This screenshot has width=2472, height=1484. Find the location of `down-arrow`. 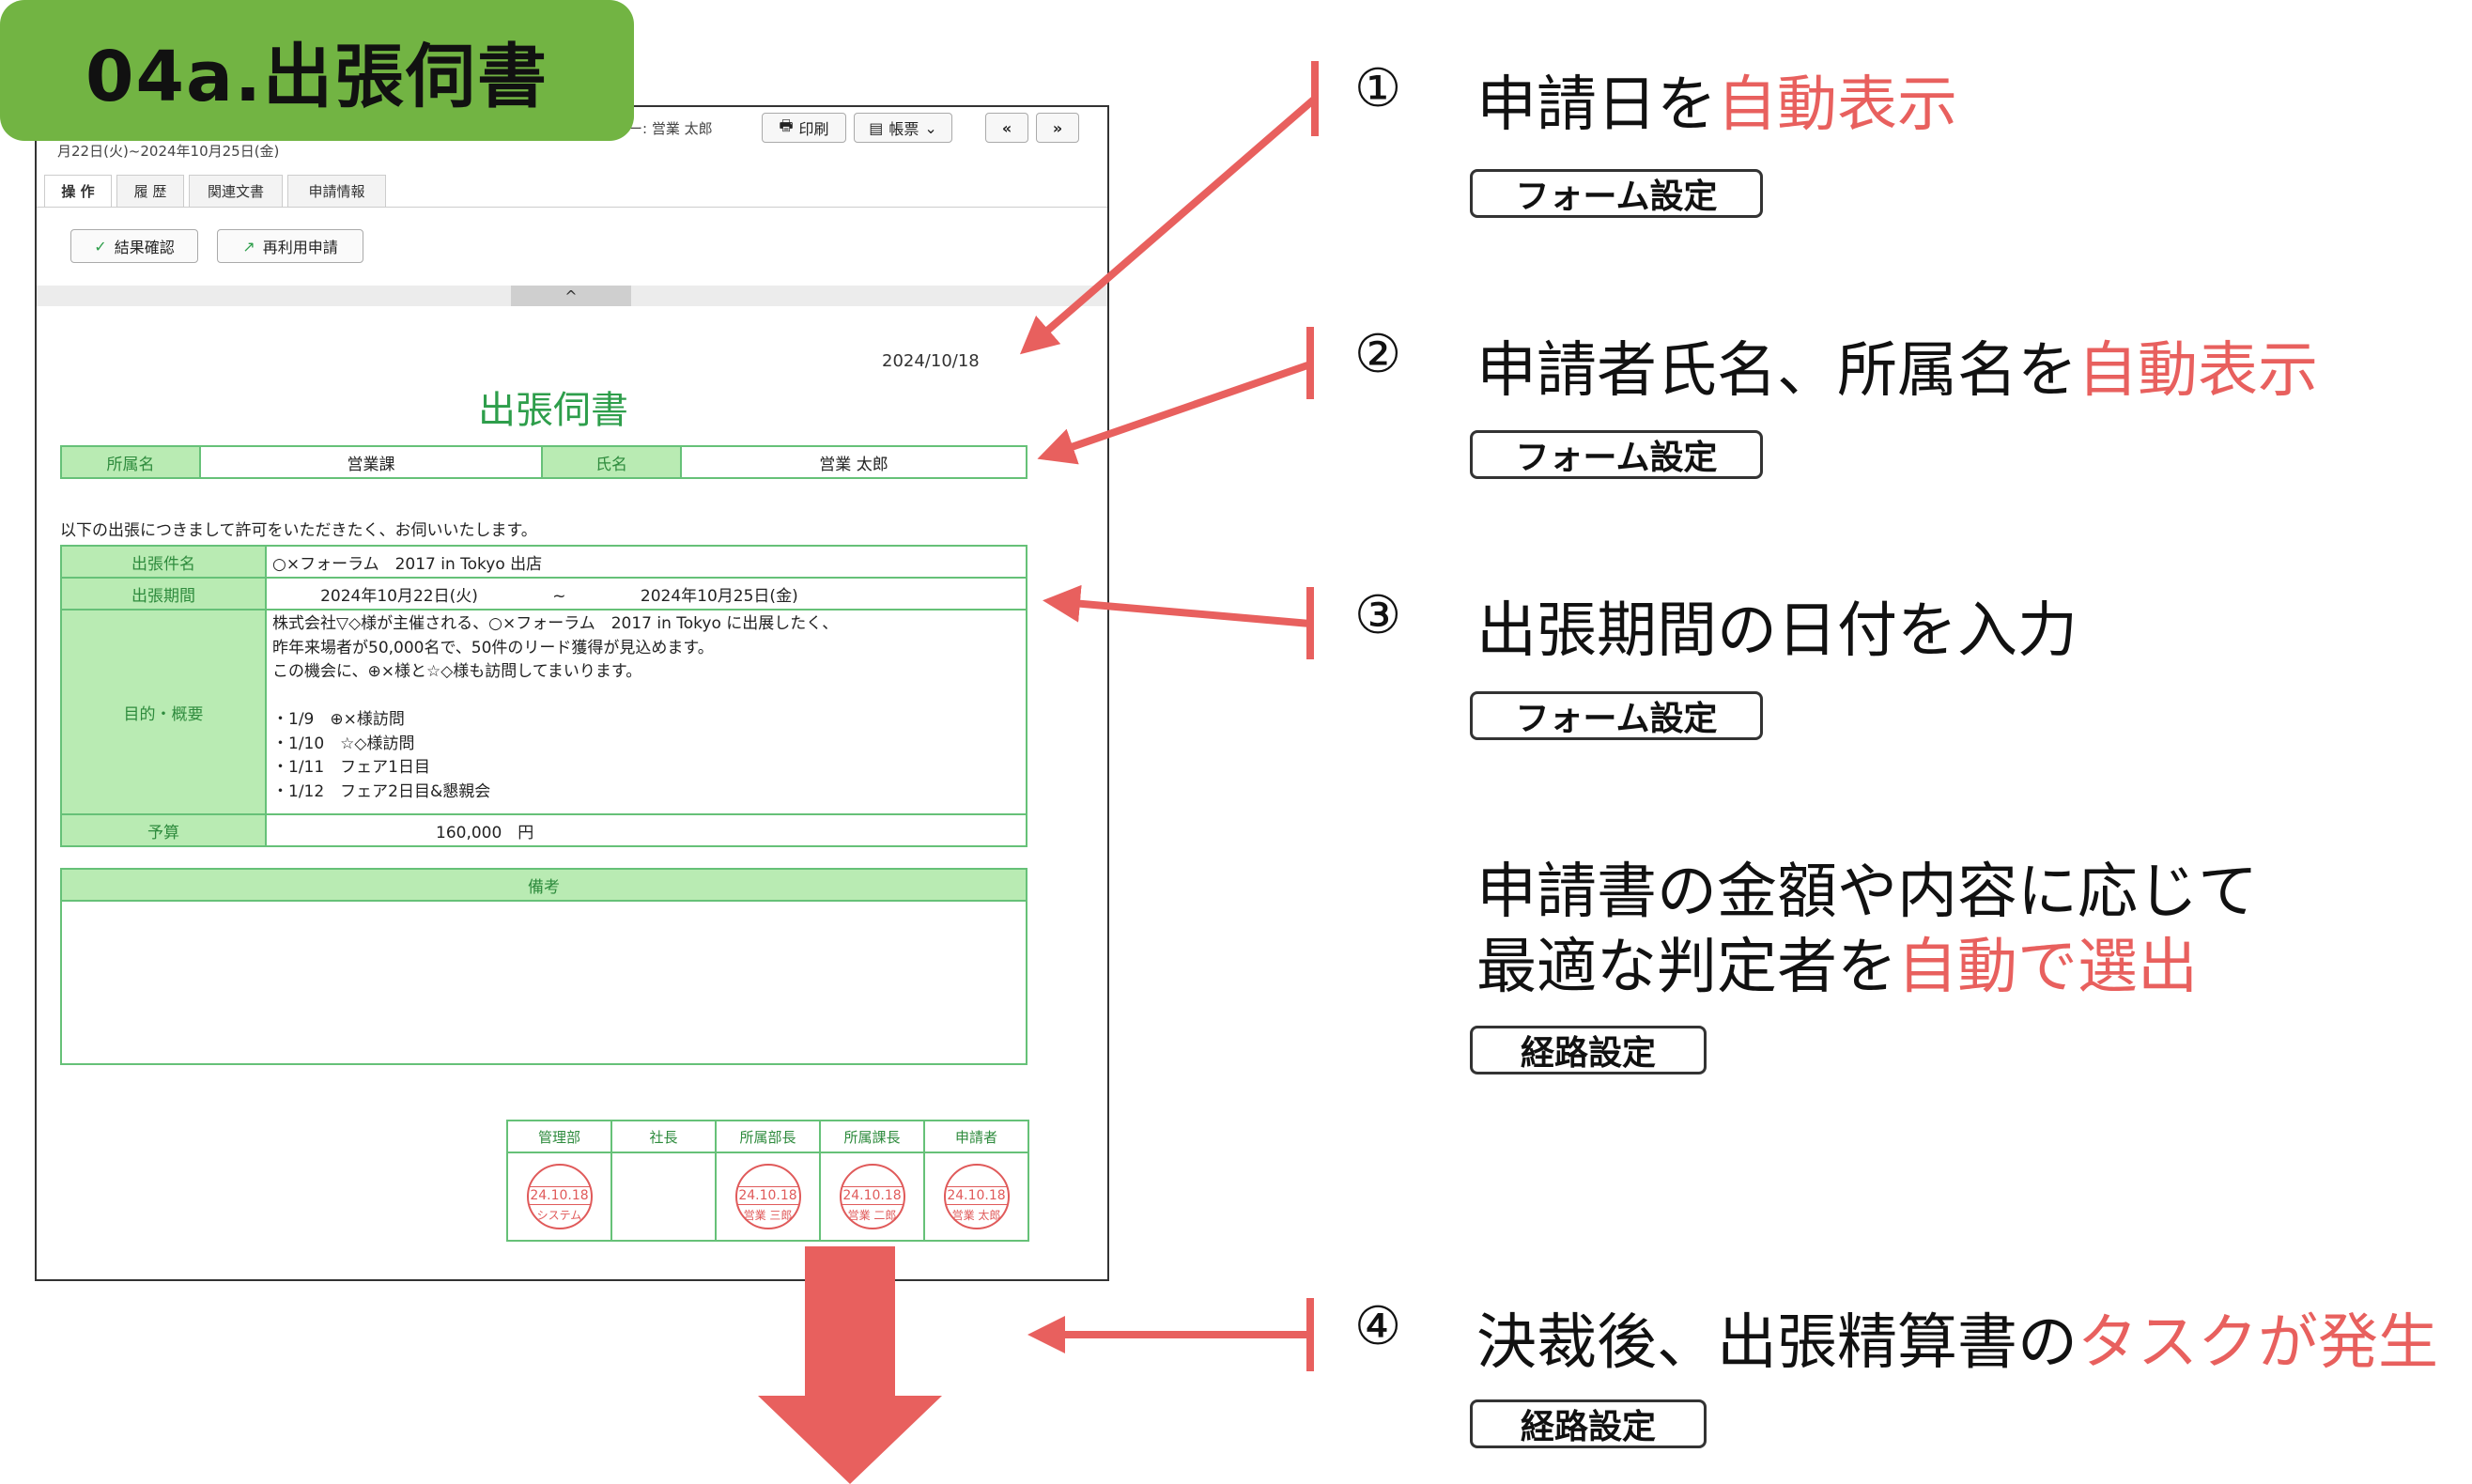

down-arrow is located at coordinates (850, 1365).